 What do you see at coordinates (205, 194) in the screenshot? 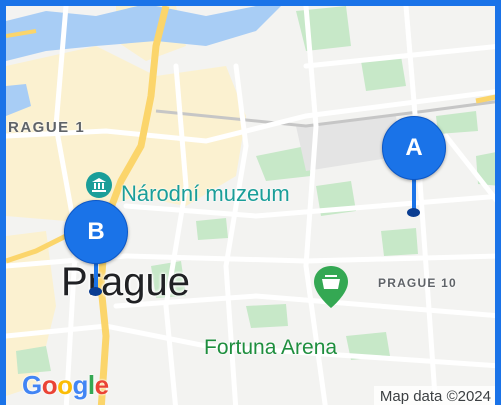
I see `poi-label-museum: Národní muzeum` at bounding box center [205, 194].